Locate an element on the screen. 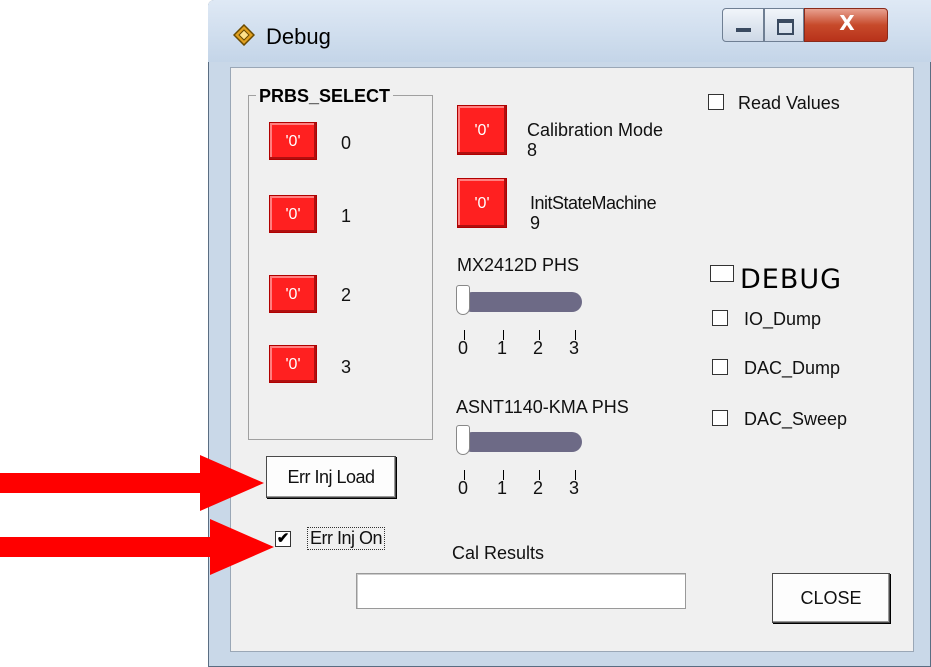  minimize-button is located at coordinates (743, 25).